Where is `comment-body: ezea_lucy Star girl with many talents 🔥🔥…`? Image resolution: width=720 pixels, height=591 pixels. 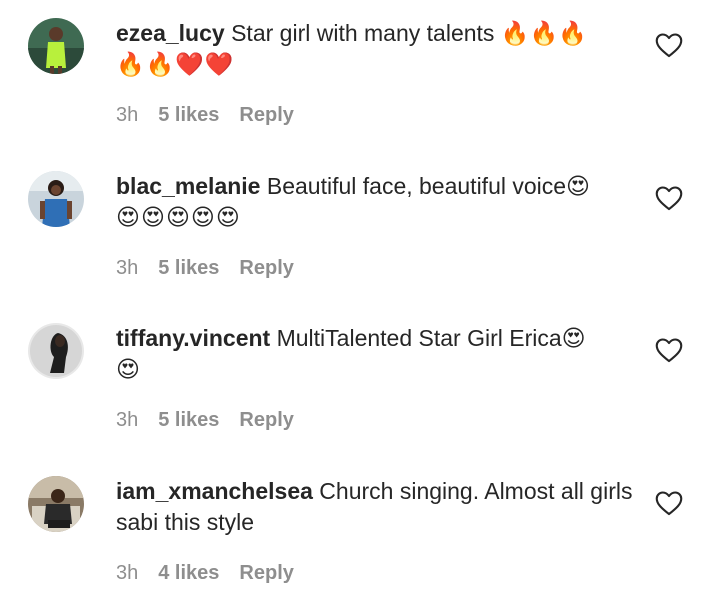
comment-body: ezea_lucy Star girl with many talents 🔥🔥… is located at coordinates (376, 49).